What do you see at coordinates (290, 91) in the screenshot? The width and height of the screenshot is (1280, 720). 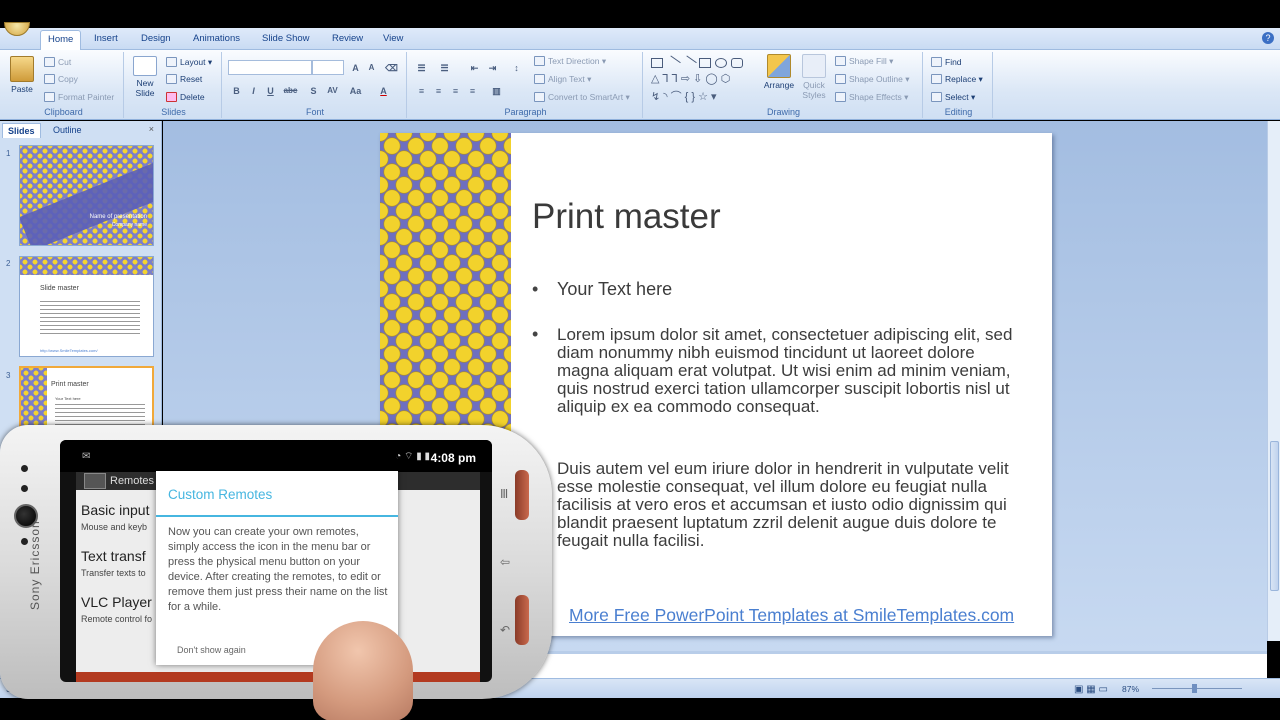 I see `strikethrough-button: abc` at bounding box center [290, 91].